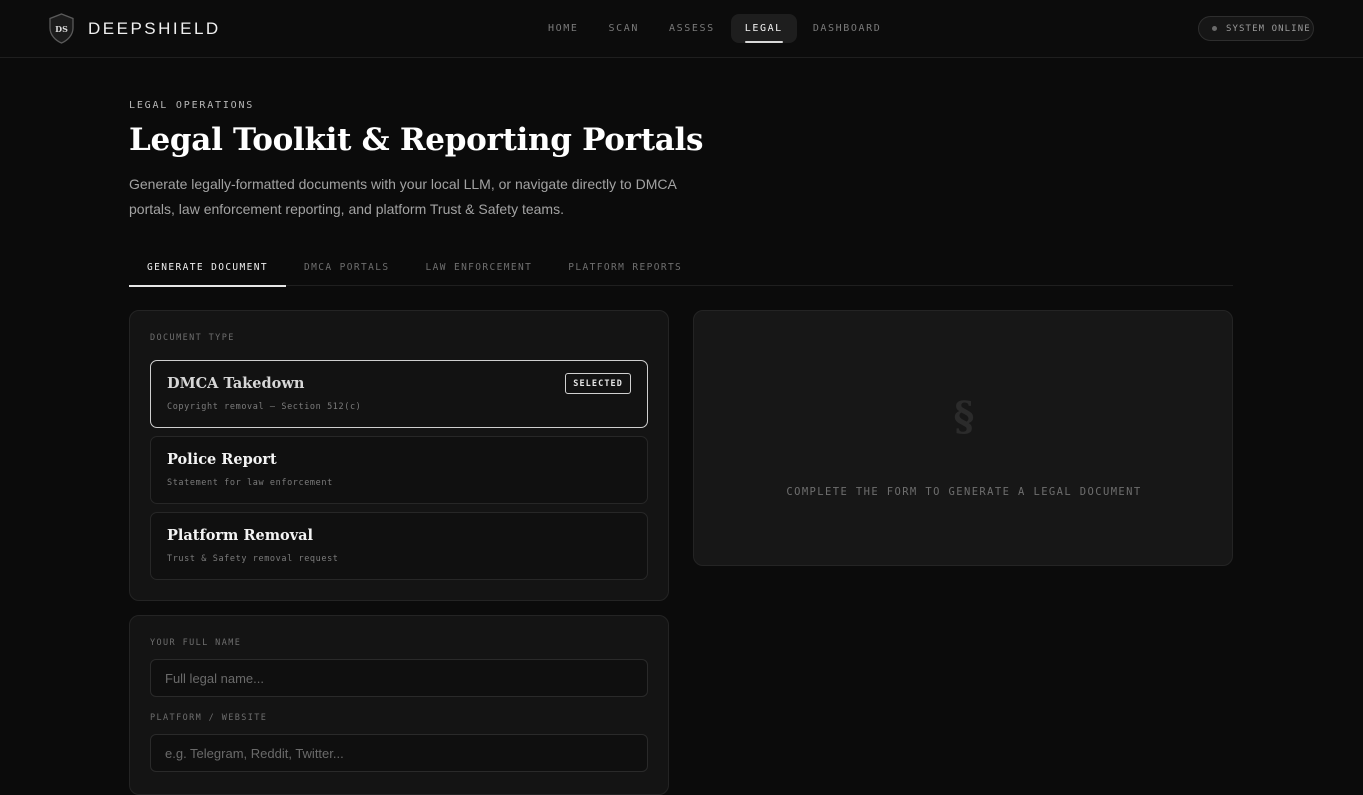 The image size is (1363, 795). I want to click on brand: DS DEEPSHIELD, so click(134, 28).